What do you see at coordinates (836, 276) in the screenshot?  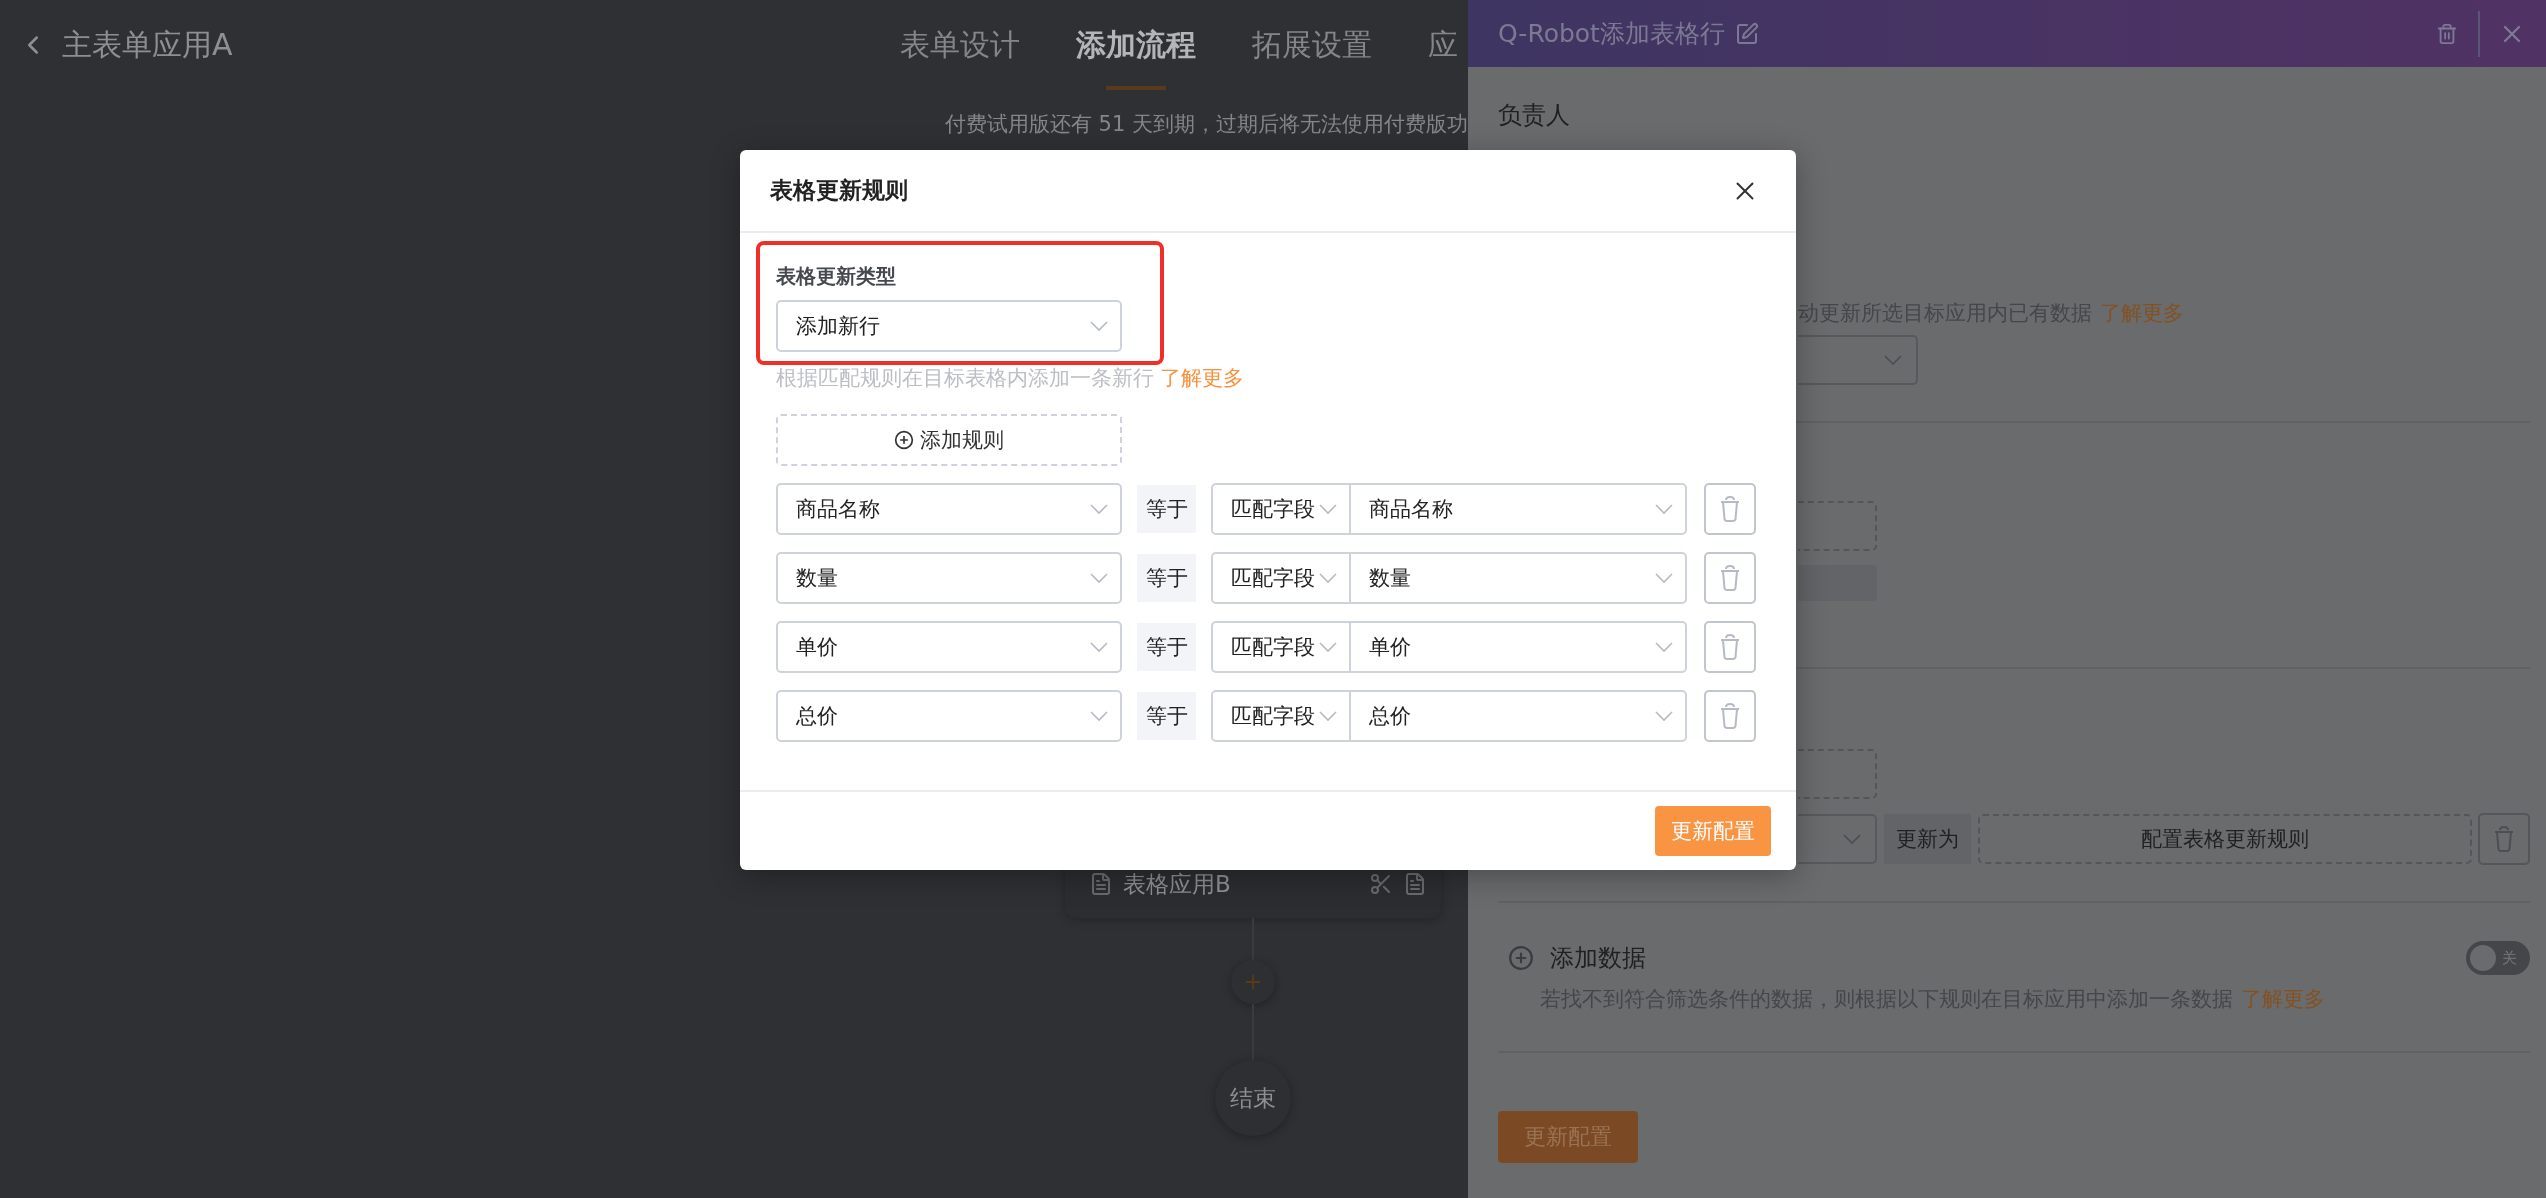 I see `field-label: 表格更新类型` at bounding box center [836, 276].